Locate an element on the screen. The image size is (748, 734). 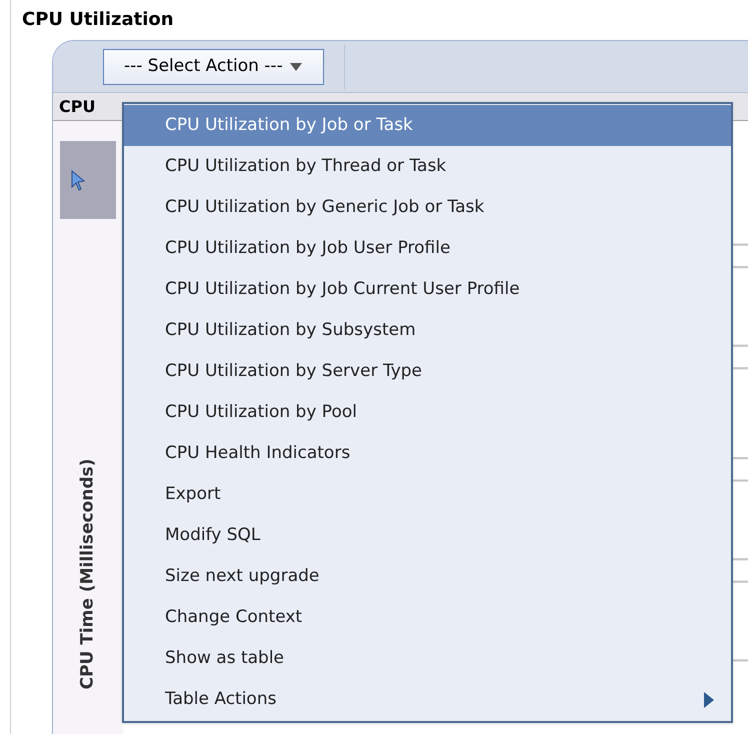
menu-item: CPU Utilization by Pool is located at coordinates (427, 412).